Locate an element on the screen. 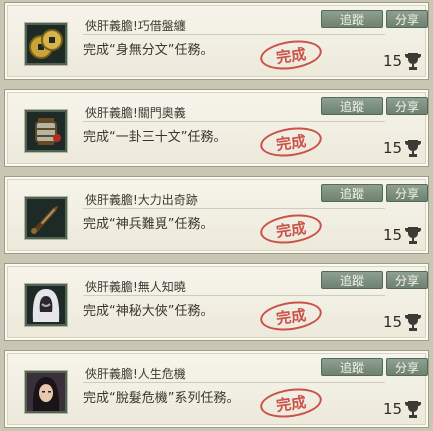 The width and height of the screenshot is (433, 431). achievement-description: 完成“神兵難覓”任務。 is located at coordinates (148, 224).